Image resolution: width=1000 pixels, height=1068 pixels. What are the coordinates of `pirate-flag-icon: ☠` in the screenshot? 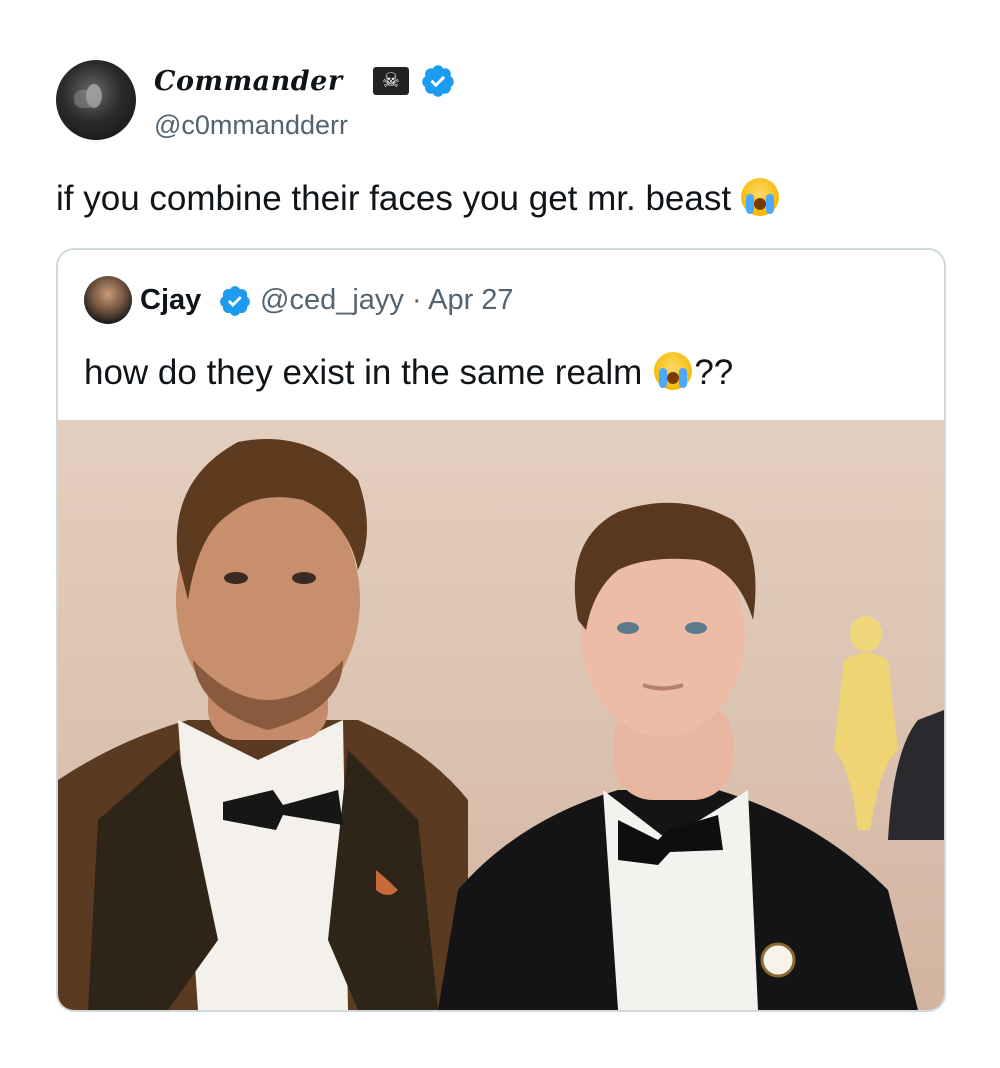 It's located at (391, 81).